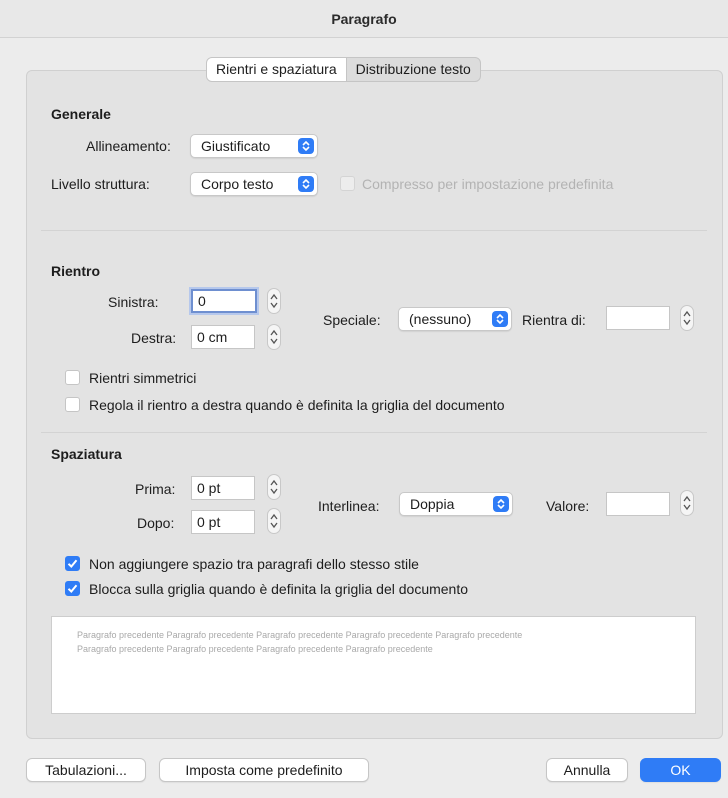 This screenshot has height=798, width=728. I want to click on blocca-griglia-checkbox, so click(72, 588).